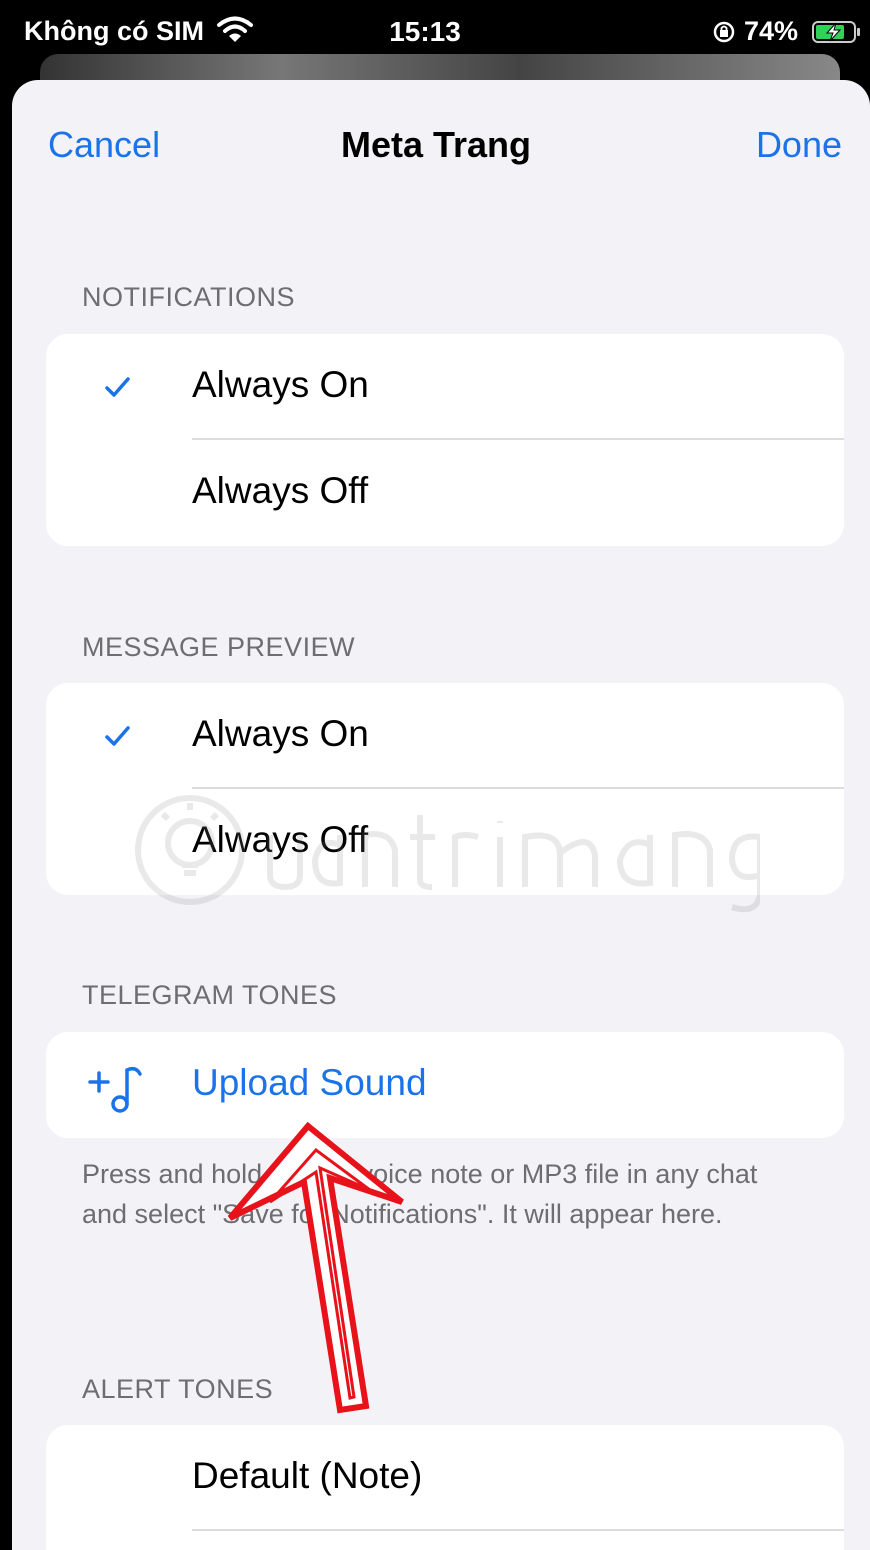 This screenshot has height=1550, width=870. I want to click on message-preview-option-always-on: Always On, so click(445, 736).